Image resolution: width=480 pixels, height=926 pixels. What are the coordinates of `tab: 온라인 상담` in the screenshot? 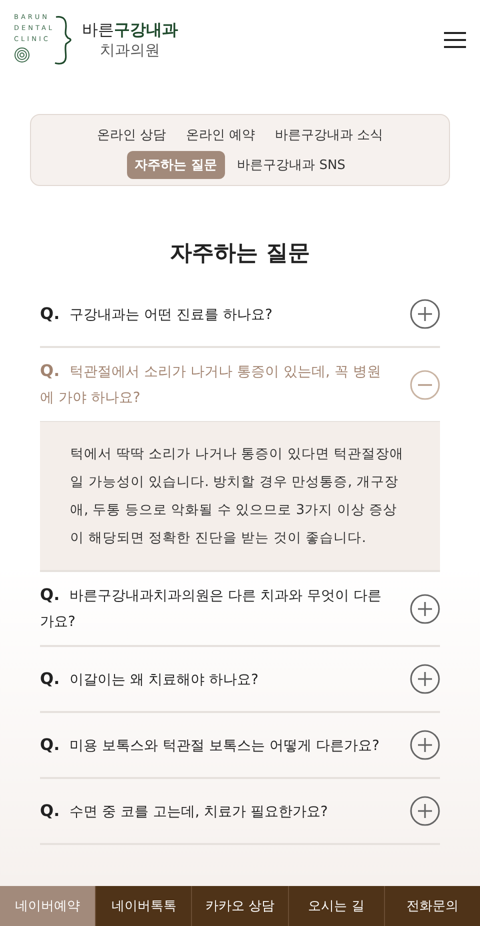 It's located at (131, 135).